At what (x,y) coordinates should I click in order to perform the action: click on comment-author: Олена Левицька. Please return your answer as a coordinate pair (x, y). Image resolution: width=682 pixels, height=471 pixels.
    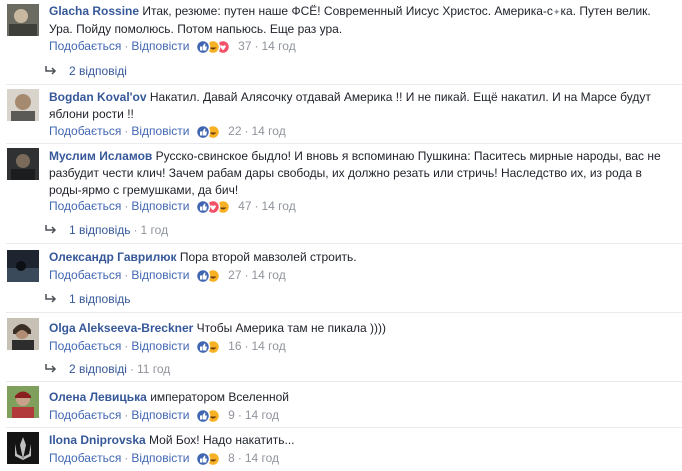
    Looking at the image, I should click on (98, 397).